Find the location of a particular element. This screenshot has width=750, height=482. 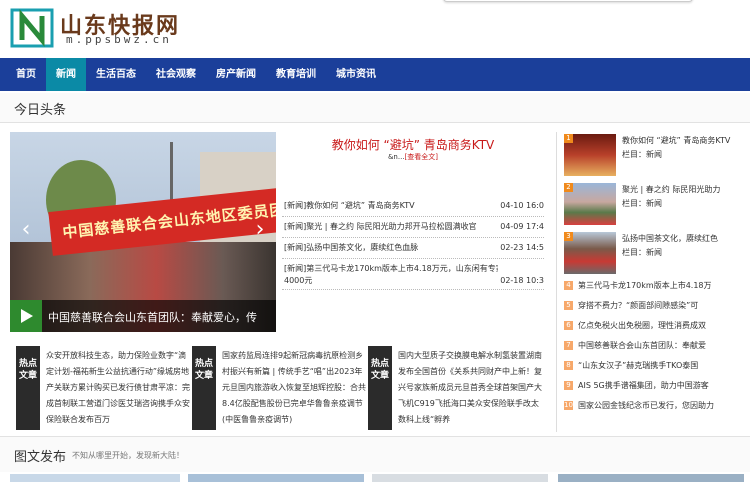

photos-subtitle: 不知从哪里开始，发现新大陆！ is located at coordinates (128, 455).